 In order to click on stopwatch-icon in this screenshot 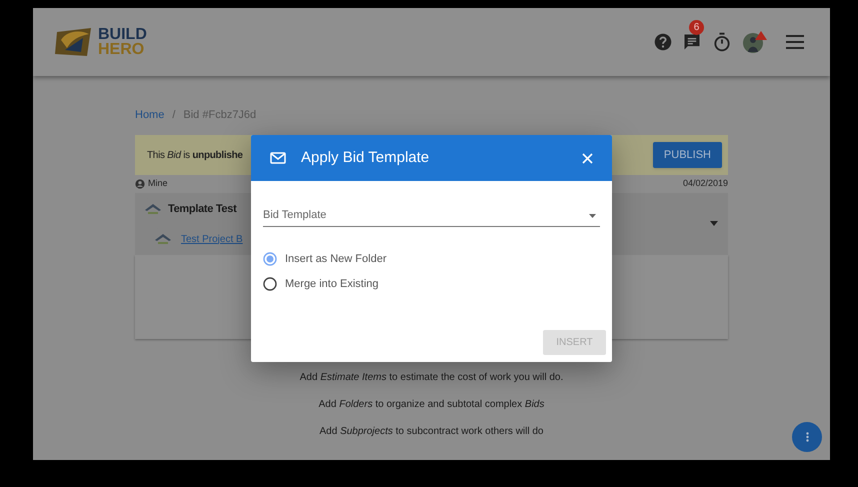, I will do `click(722, 42)`.